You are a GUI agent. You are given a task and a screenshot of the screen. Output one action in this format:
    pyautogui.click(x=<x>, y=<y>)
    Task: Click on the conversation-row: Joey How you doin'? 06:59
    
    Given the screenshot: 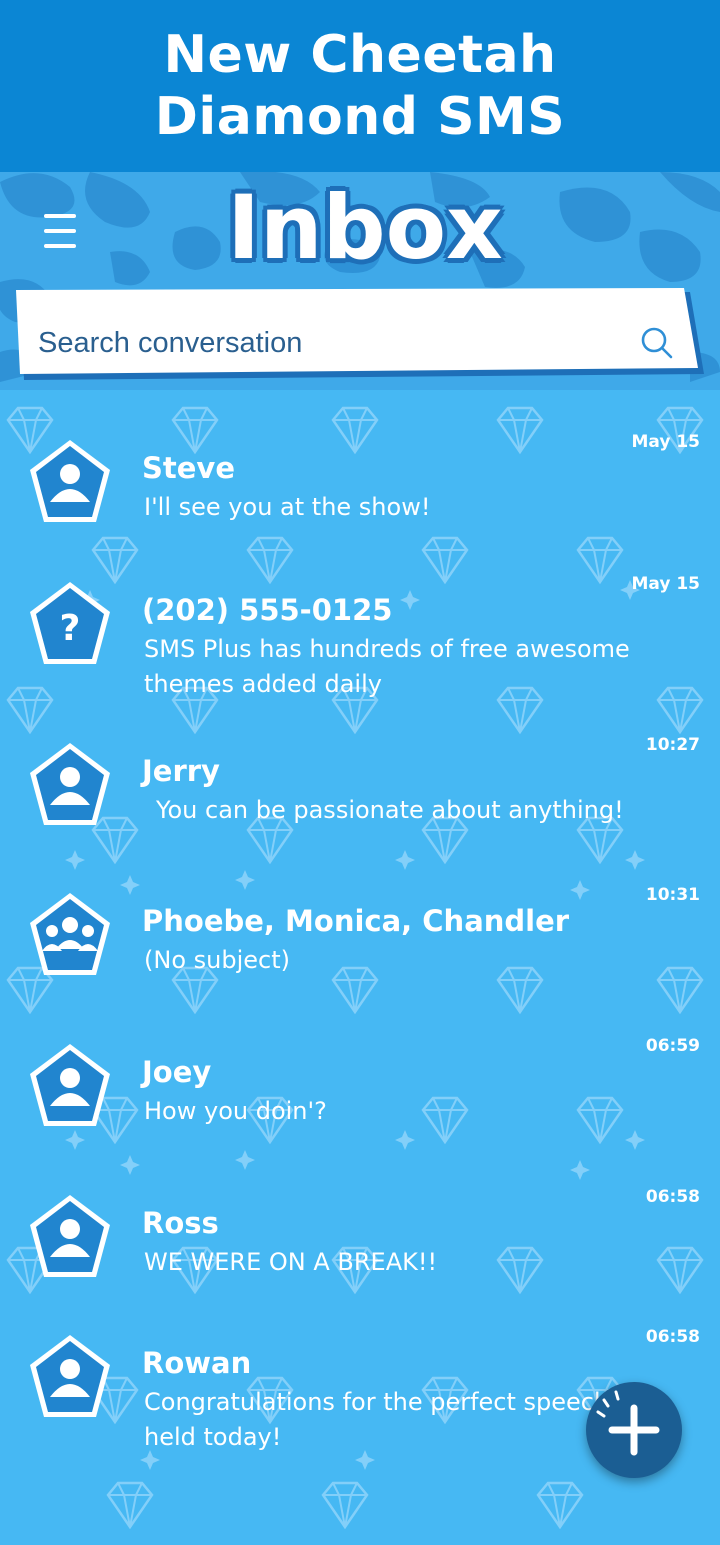 What is the action you would take?
    pyautogui.click(x=360, y=1094)
    